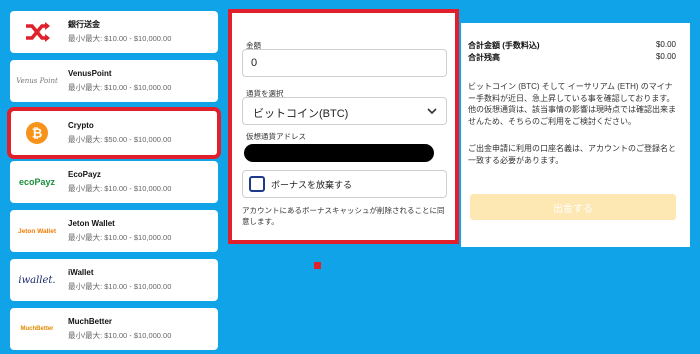 The height and width of the screenshot is (354, 700). Describe the element at coordinates (120, 139) in the screenshot. I see `method-limit: 最小/最大: $50.00 - $10,000.00` at that location.